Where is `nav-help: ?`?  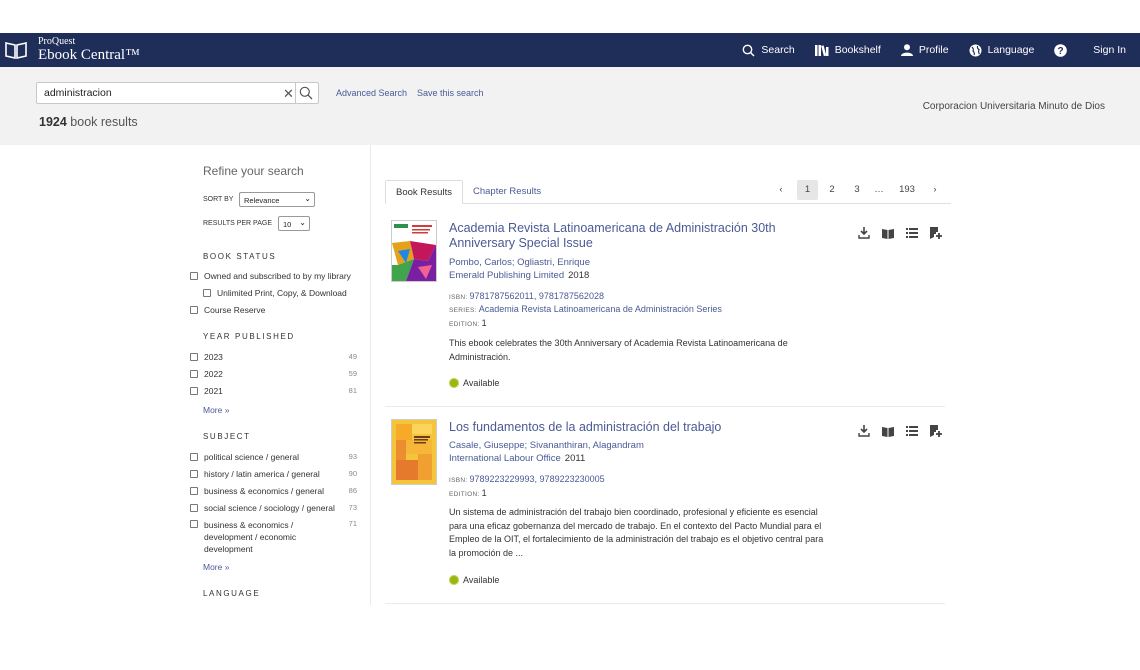
nav-help: ? is located at coordinates (1063, 50).